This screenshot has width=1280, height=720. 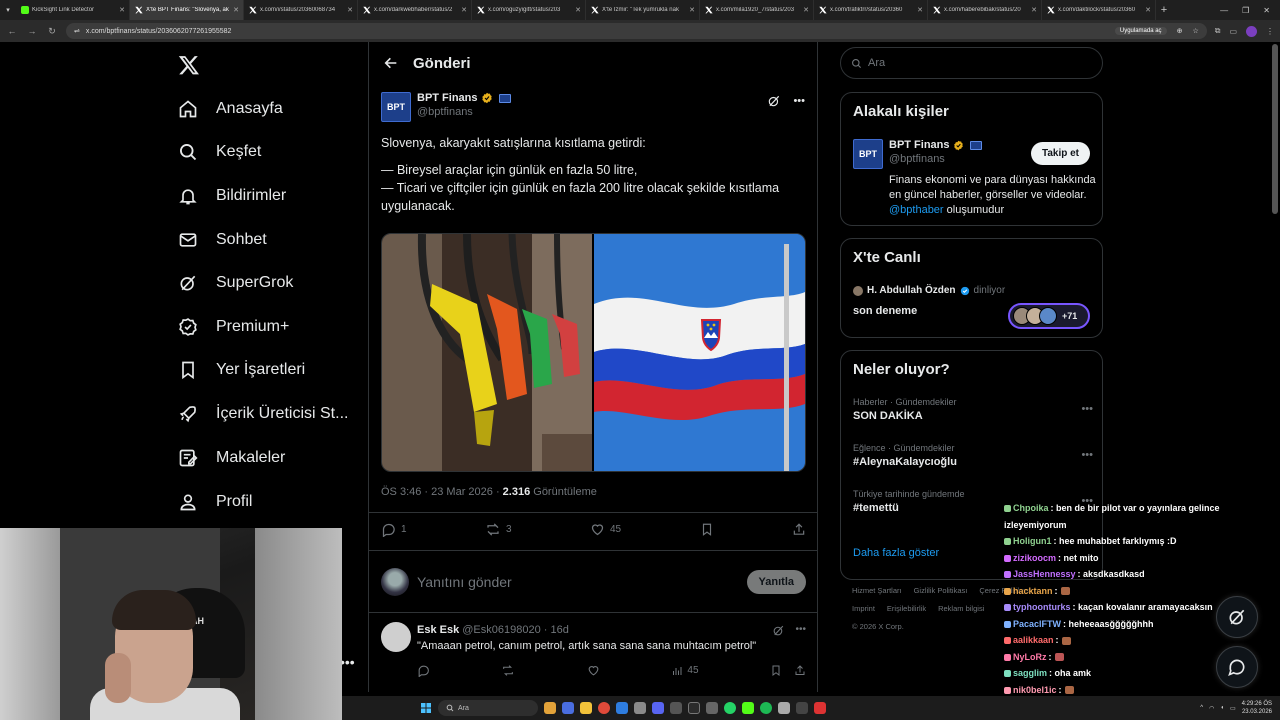 I want to click on restore-icon: ❐, so click(x=1245, y=10).